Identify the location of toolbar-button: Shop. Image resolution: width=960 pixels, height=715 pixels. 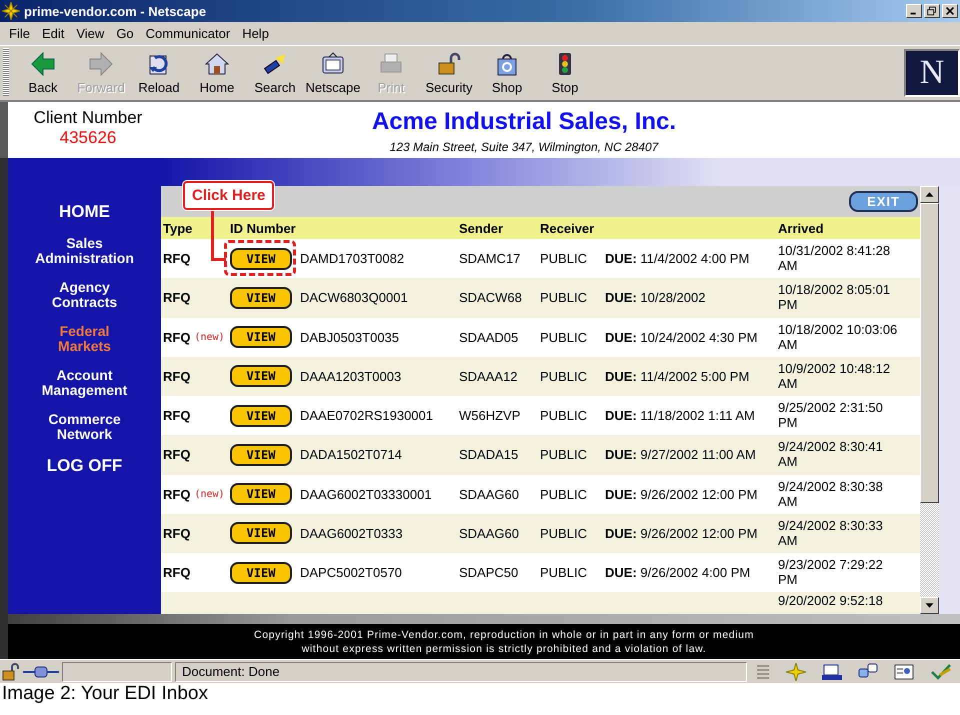
(507, 73).